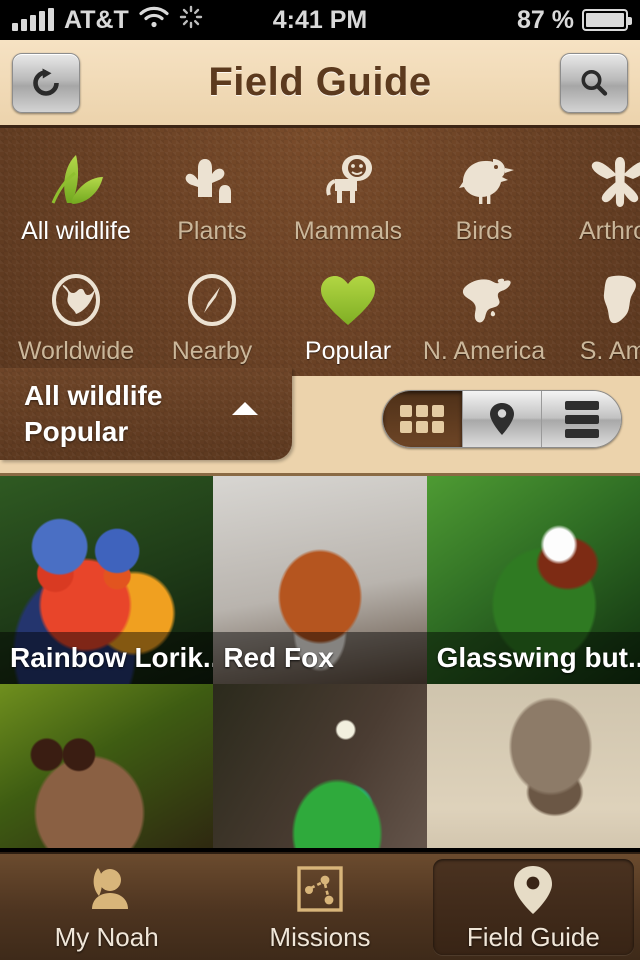  I want to click on category-label: Birds, so click(484, 230).